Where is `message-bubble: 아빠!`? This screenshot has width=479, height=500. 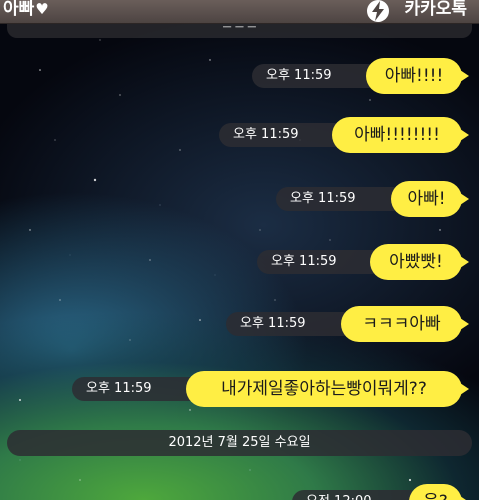
message-bubble: 아빠! is located at coordinates (426, 199).